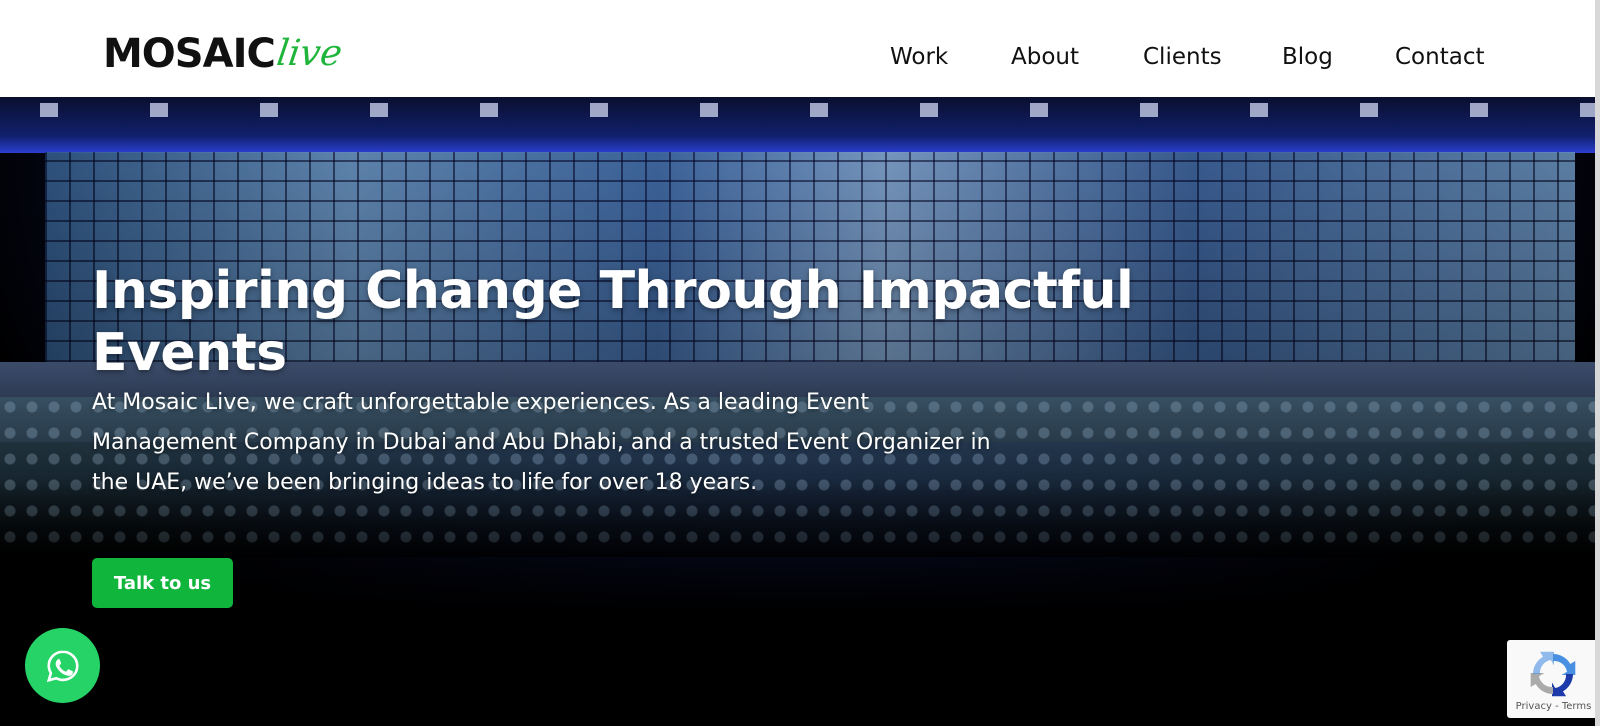 The image size is (1600, 726). Describe the element at coordinates (1045, 57) in the screenshot. I see `nav-item-about: About` at that location.